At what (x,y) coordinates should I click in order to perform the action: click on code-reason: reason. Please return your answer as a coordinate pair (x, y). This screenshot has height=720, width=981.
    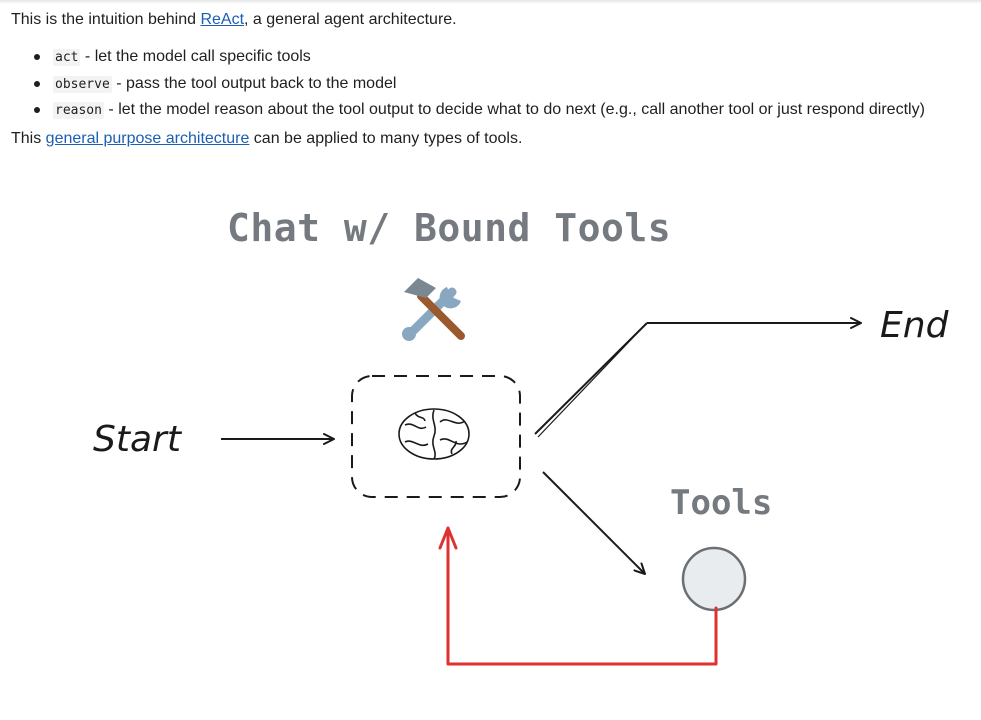
    Looking at the image, I should click on (78, 110).